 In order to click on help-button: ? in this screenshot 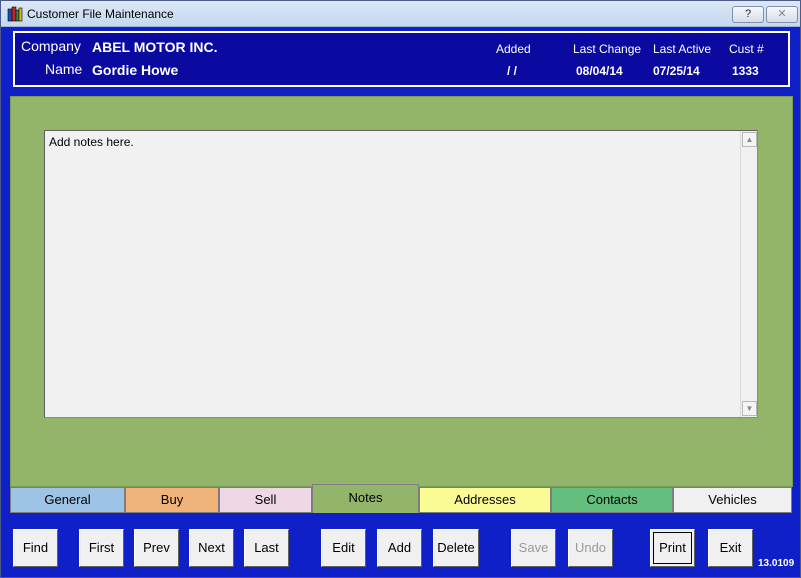, I will do `click(748, 14)`.